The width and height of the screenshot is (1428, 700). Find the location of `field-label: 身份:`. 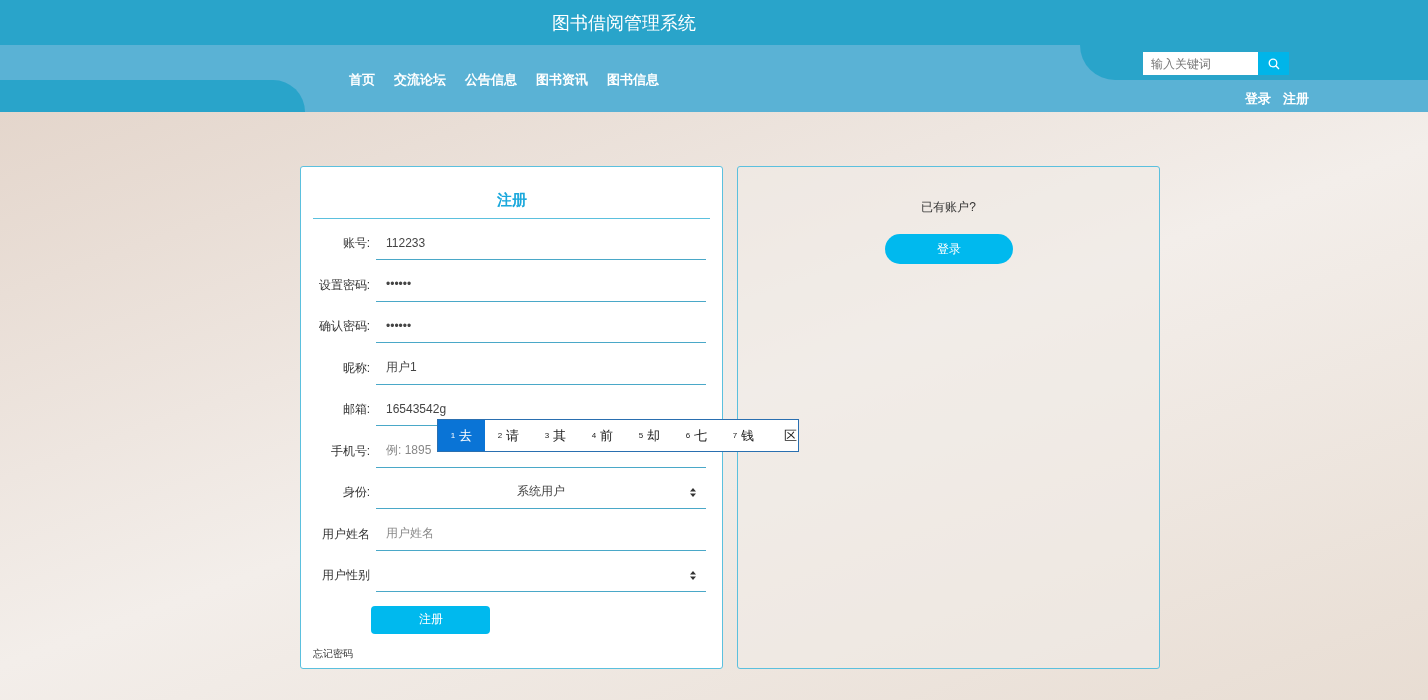

field-label: 身份: is located at coordinates (355, 492).